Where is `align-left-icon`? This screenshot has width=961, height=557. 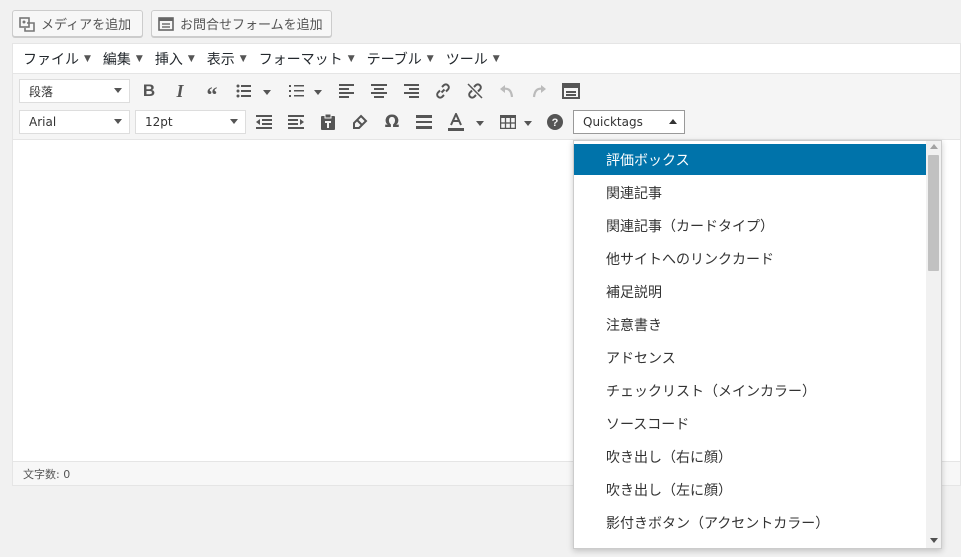 align-left-icon is located at coordinates (346, 91).